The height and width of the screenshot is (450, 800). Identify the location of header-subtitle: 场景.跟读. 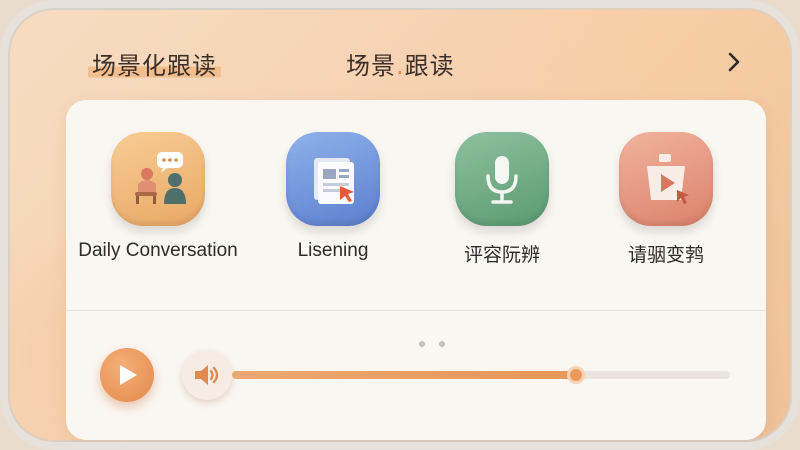
(400, 63).